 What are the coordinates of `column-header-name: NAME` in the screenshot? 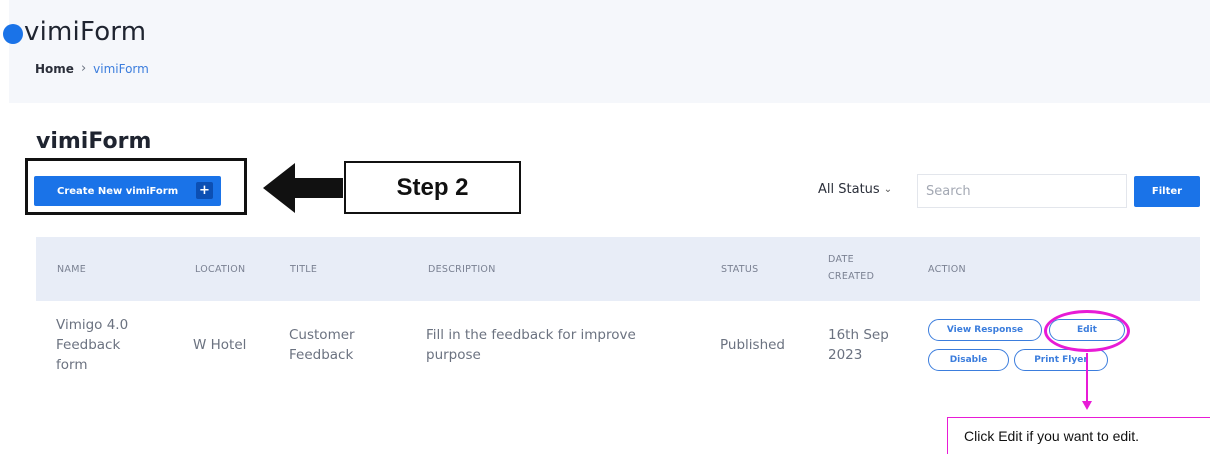 It's located at (72, 269).